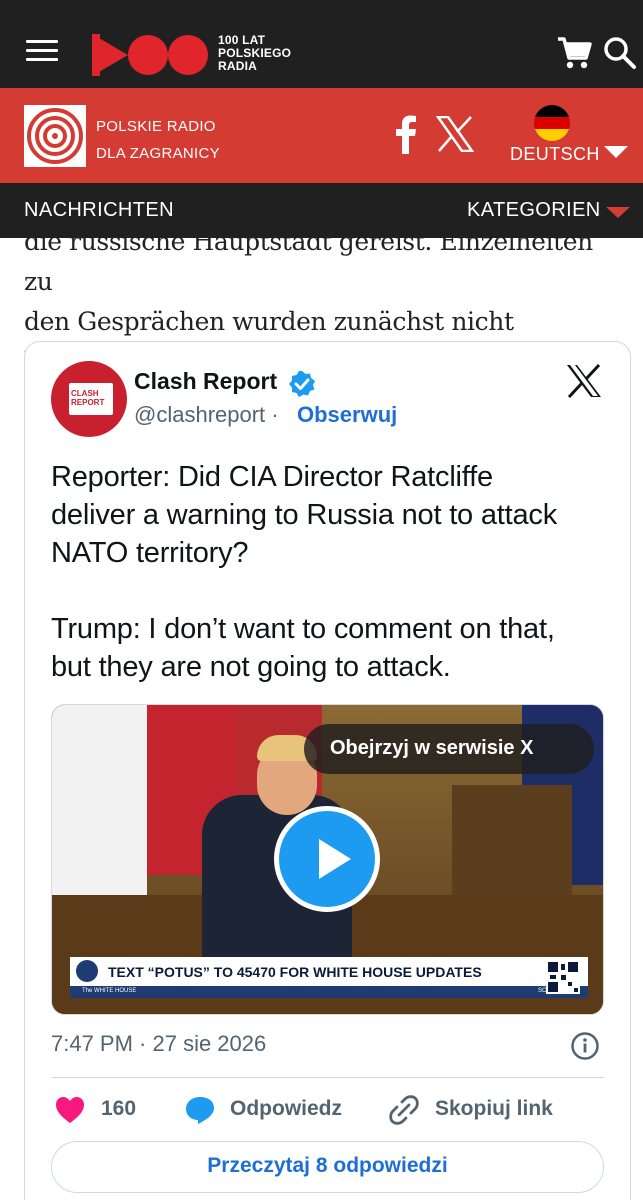  What do you see at coordinates (494, 1109) in the screenshot?
I see `copy-link-button: Skopiuj link` at bounding box center [494, 1109].